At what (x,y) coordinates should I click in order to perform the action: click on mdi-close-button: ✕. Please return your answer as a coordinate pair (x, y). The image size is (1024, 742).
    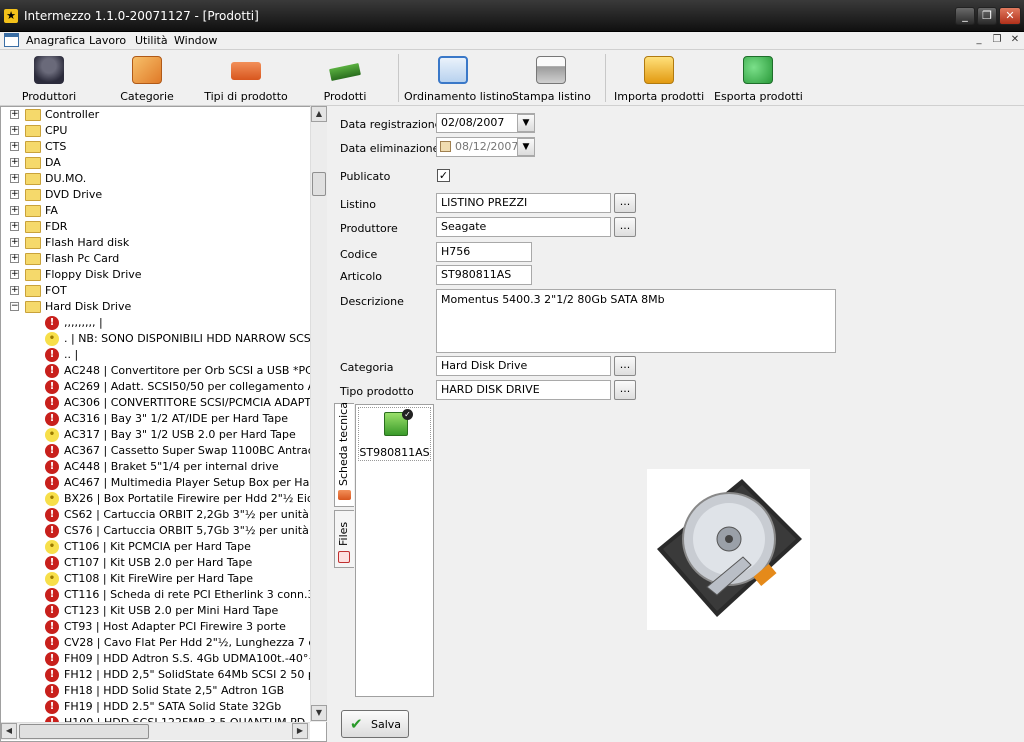
    Looking at the image, I should click on (1015, 40).